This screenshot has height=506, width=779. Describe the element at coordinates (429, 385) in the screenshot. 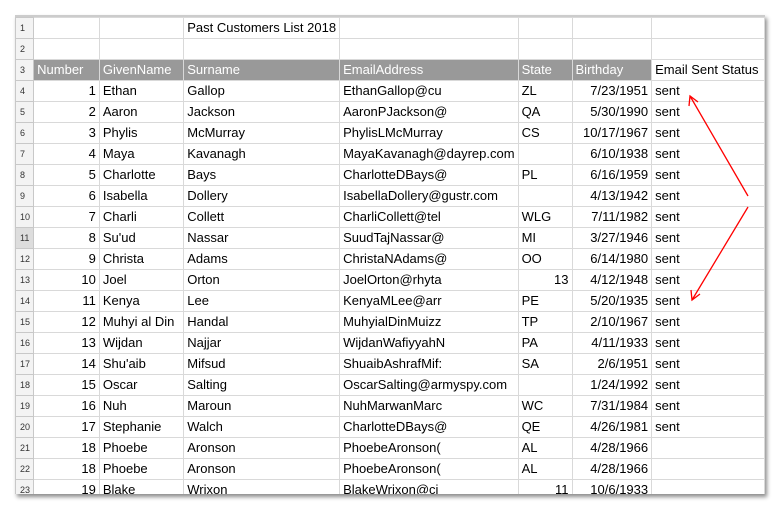

I see `email-cell: OscarSalting@armyspy.com` at that location.